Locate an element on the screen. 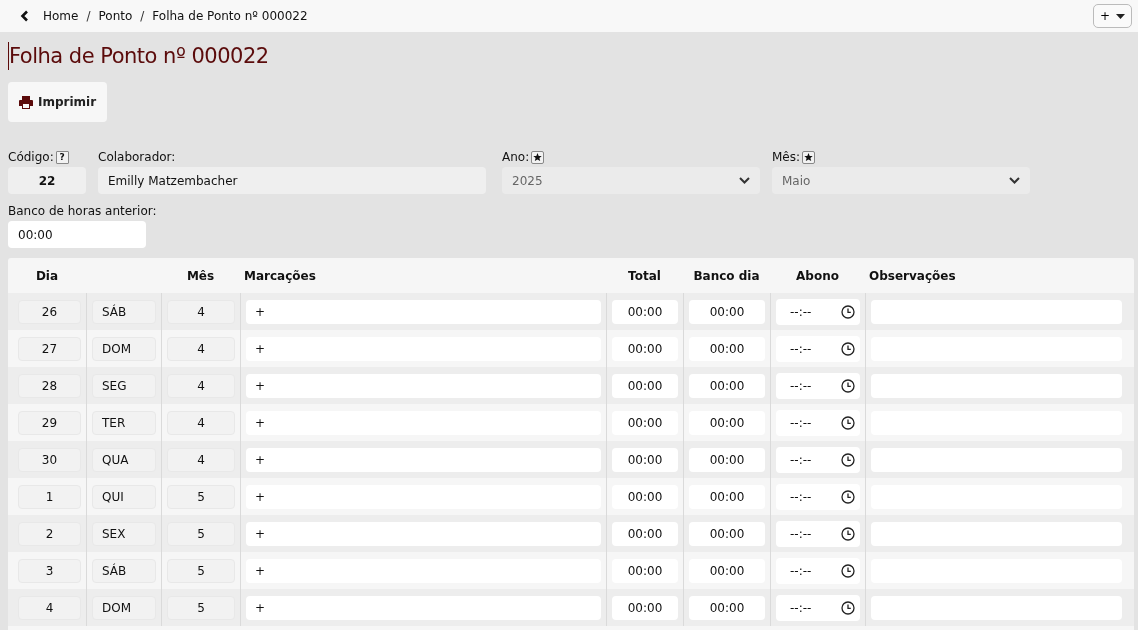  column-header: Total is located at coordinates (644, 275).